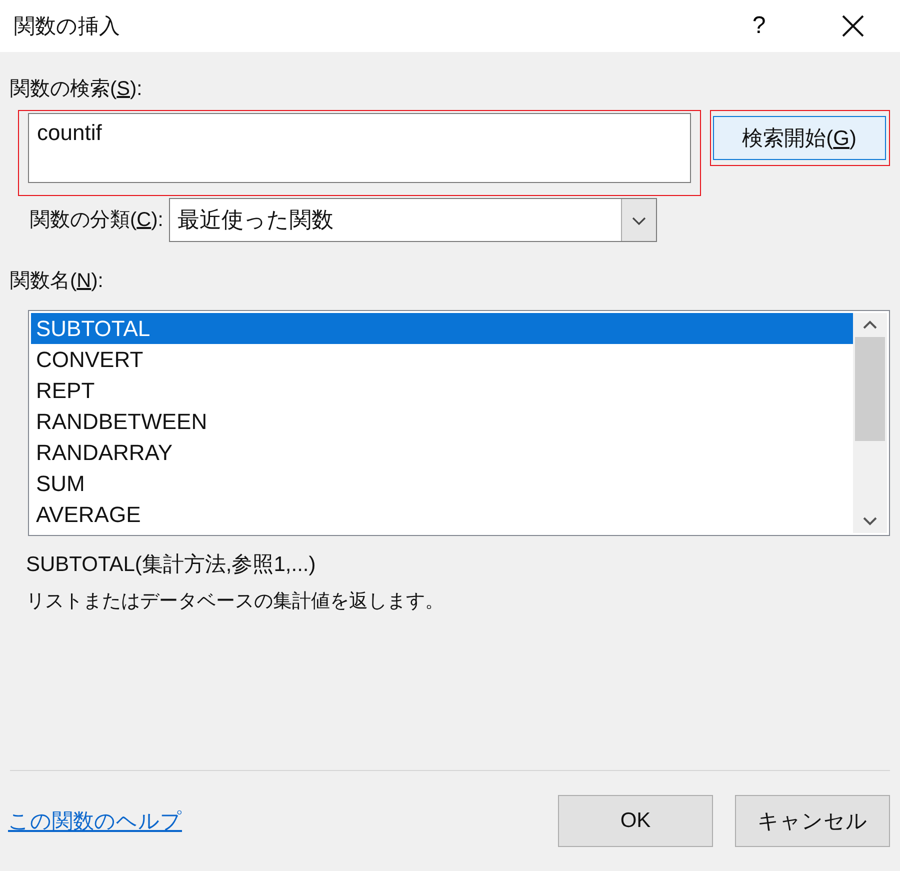 The height and width of the screenshot is (871, 900). Describe the element at coordinates (759, 26) in the screenshot. I see `help-button: ?` at that location.